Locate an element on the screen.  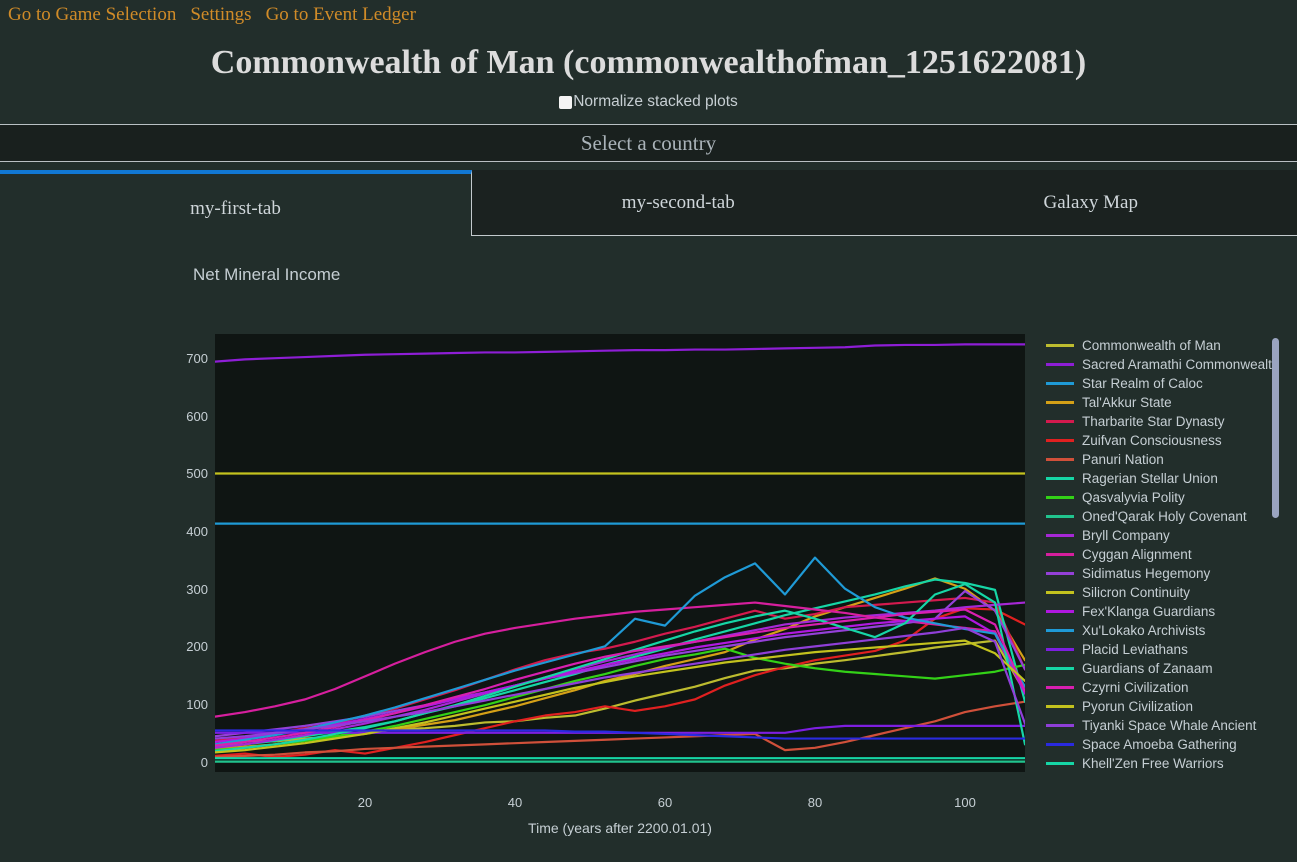
y-tick-label: 600 is located at coordinates (197, 416).